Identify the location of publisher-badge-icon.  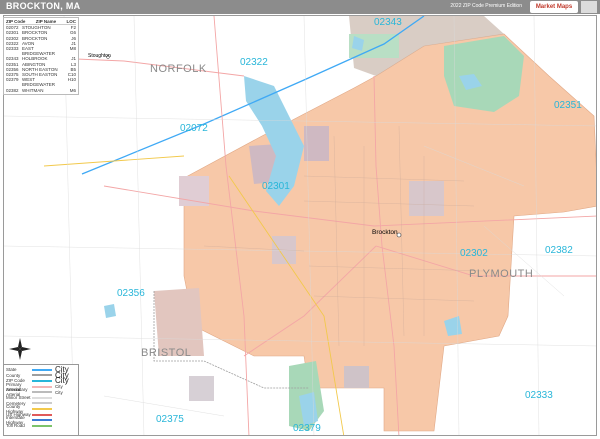
(589, 7).